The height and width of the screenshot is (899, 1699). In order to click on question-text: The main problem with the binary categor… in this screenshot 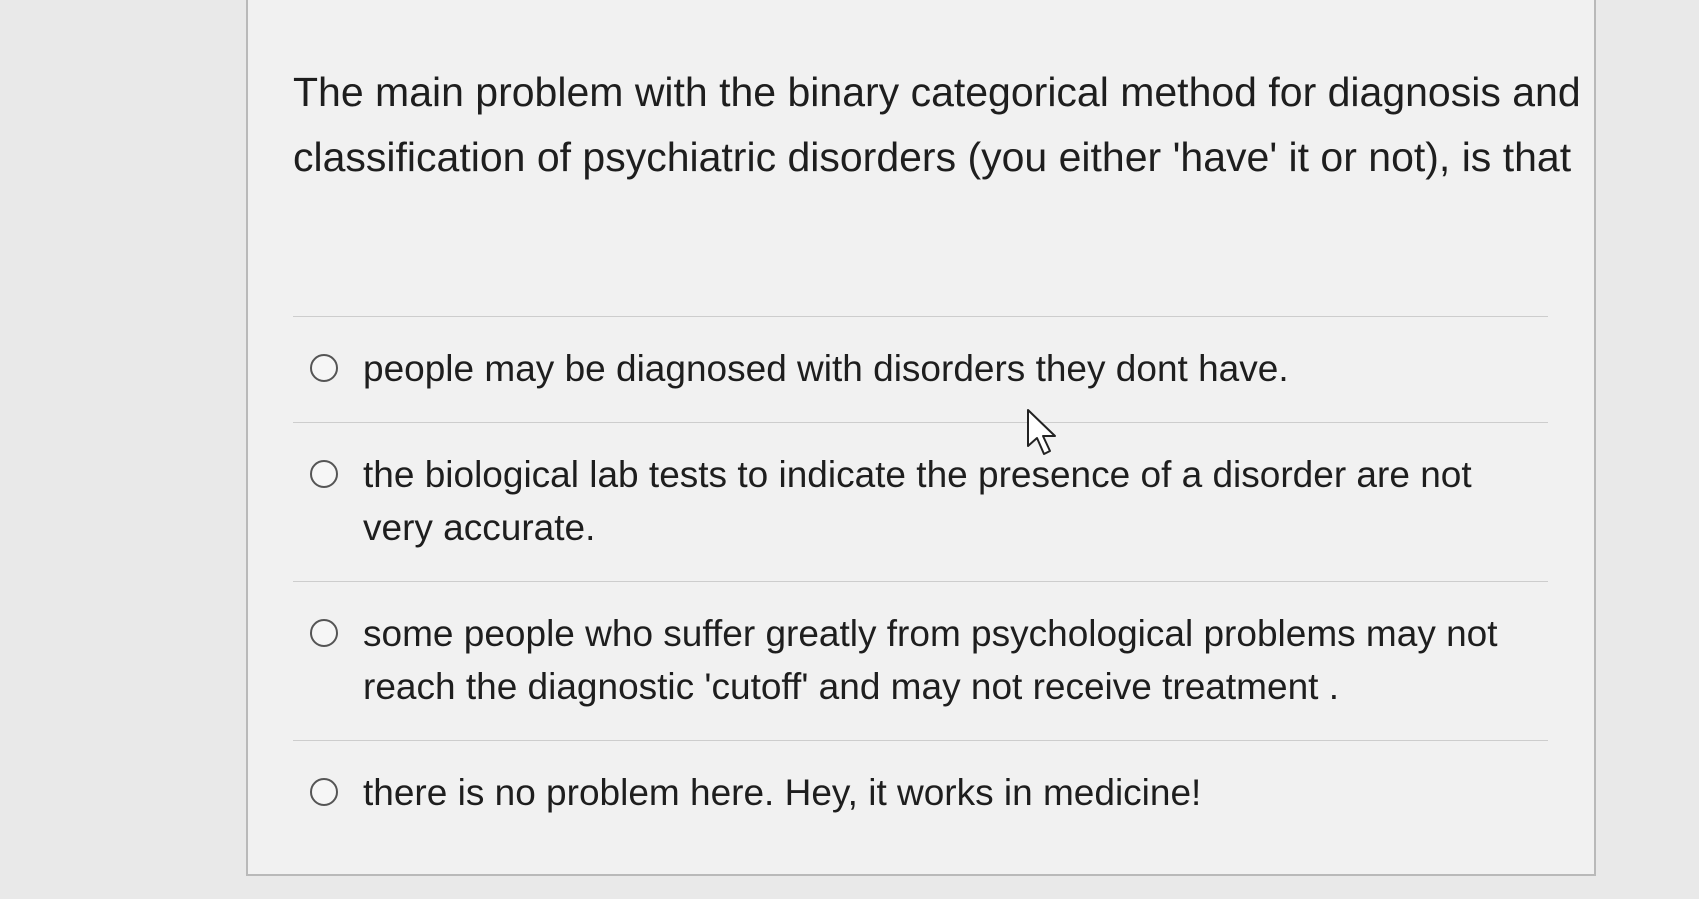, I will do `click(937, 124)`.